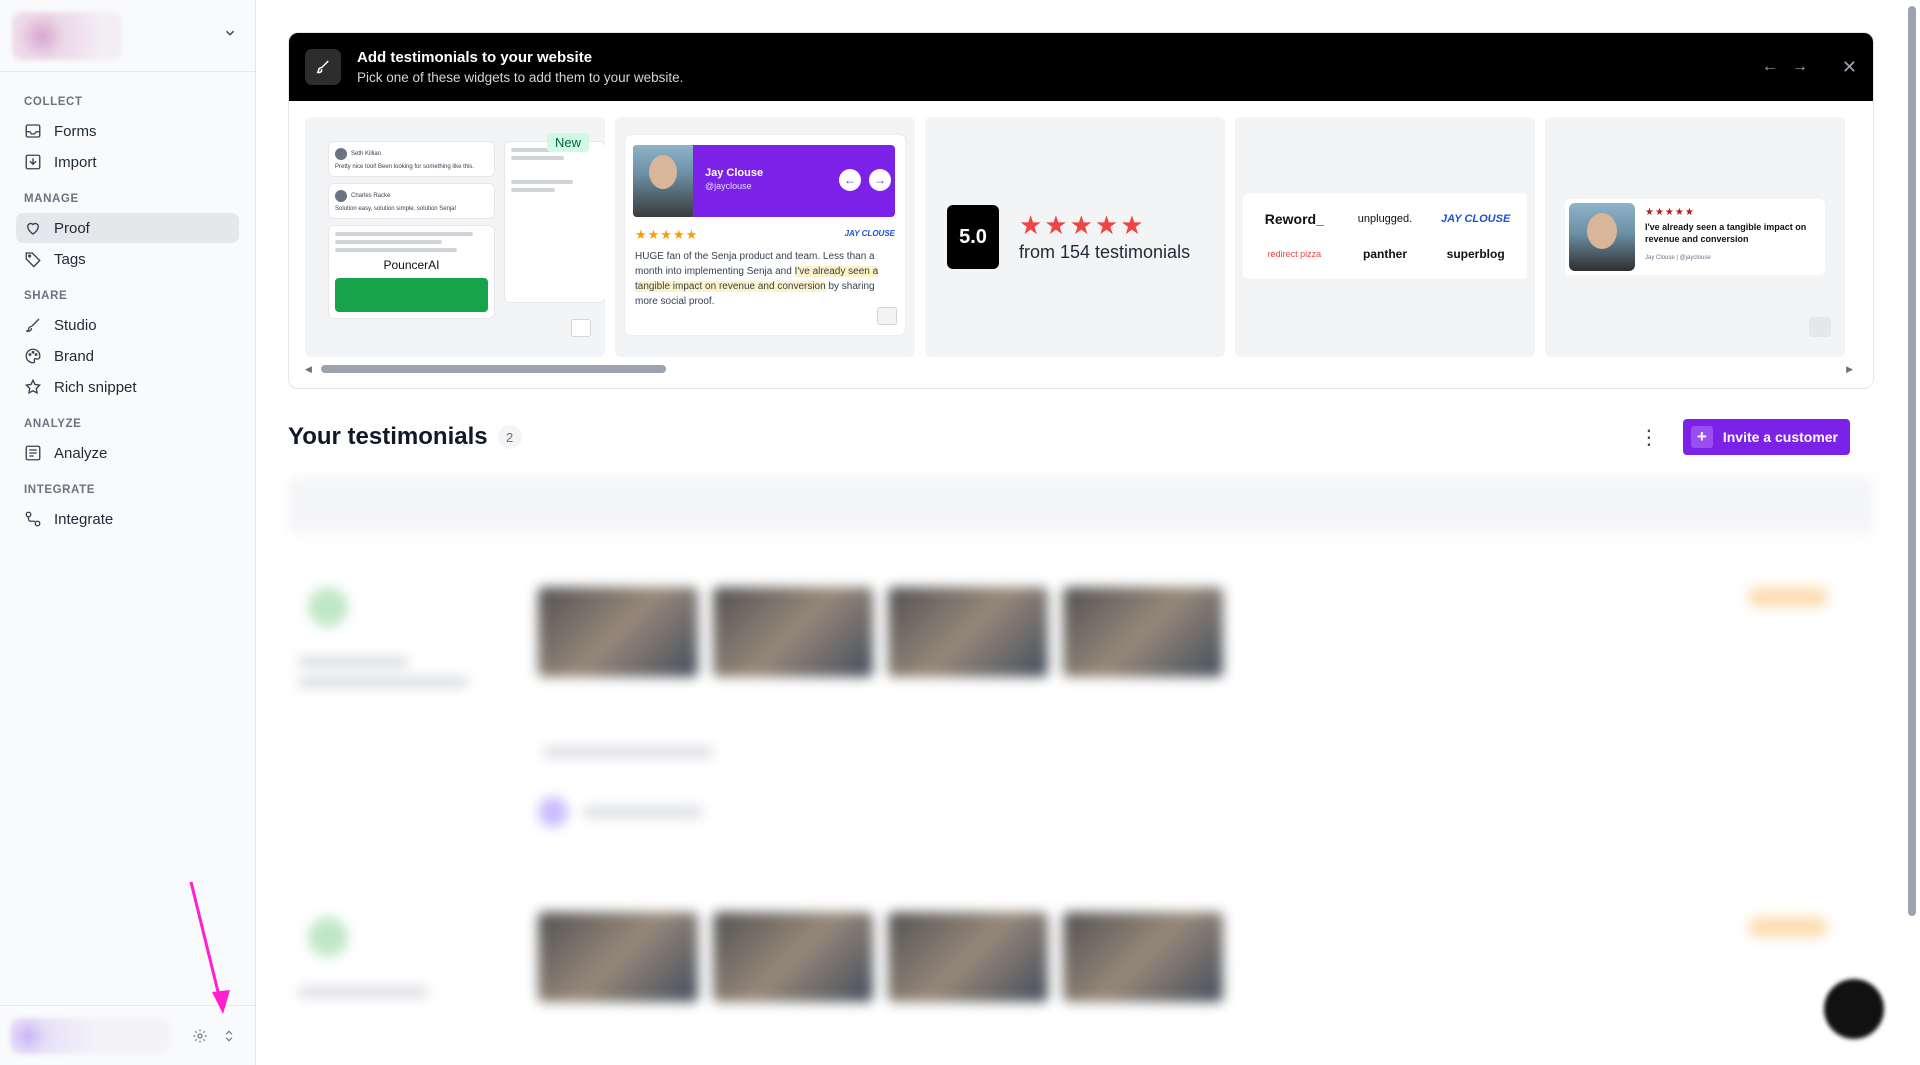 The height and width of the screenshot is (1065, 1920). Describe the element at coordinates (1476, 219) in the screenshot. I see `logo-jay-clouse: JAY CLOUSE` at that location.